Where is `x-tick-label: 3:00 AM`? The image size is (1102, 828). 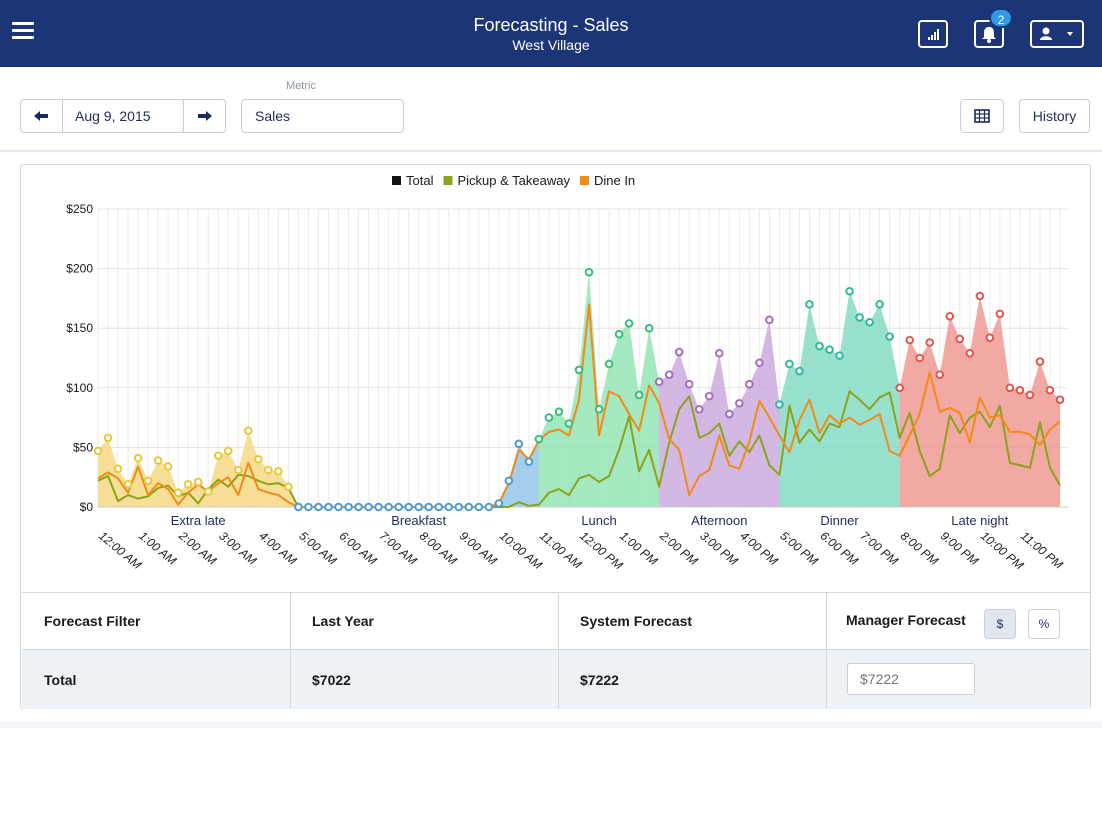 x-tick-label: 3:00 AM is located at coordinates (237, 548).